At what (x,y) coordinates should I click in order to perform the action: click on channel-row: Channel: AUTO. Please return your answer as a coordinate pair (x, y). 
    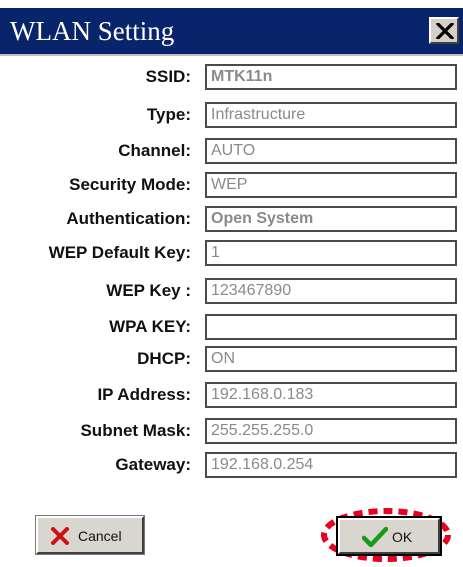
    Looking at the image, I should click on (231, 151).